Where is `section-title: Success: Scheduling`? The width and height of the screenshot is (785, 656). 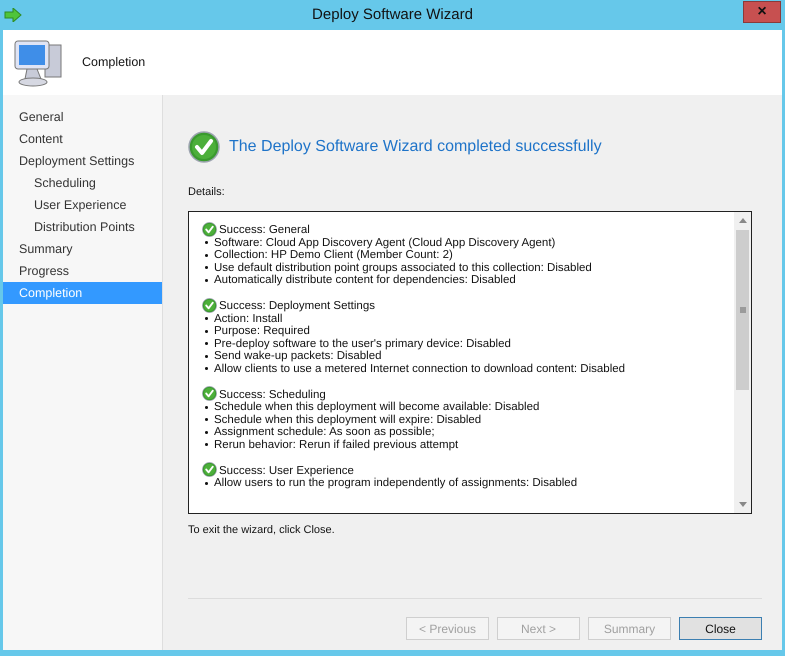 section-title: Success: Scheduling is located at coordinates (272, 394).